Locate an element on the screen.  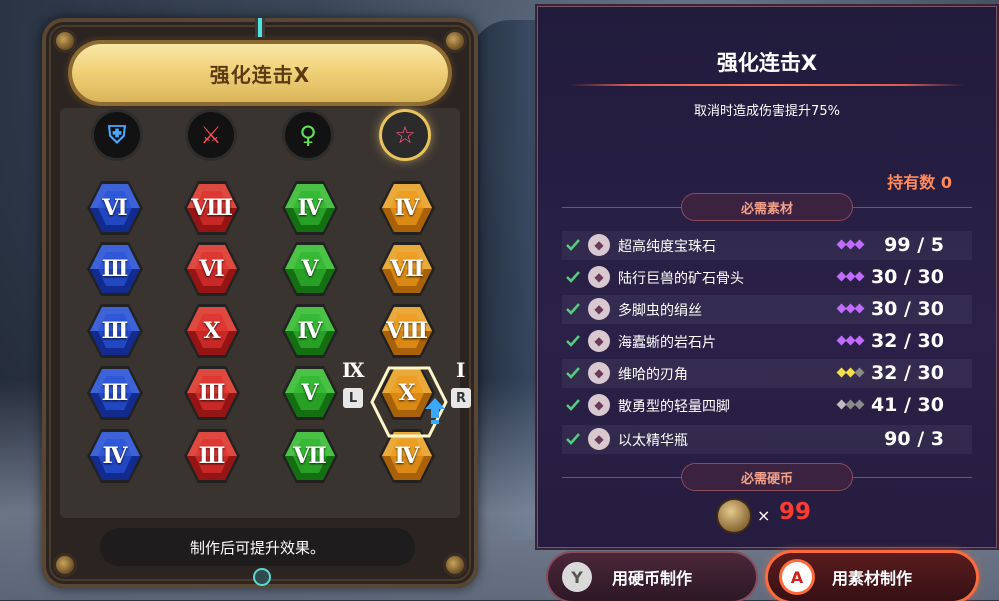
owned-count: 持有数 0 is located at coordinates (919, 181).